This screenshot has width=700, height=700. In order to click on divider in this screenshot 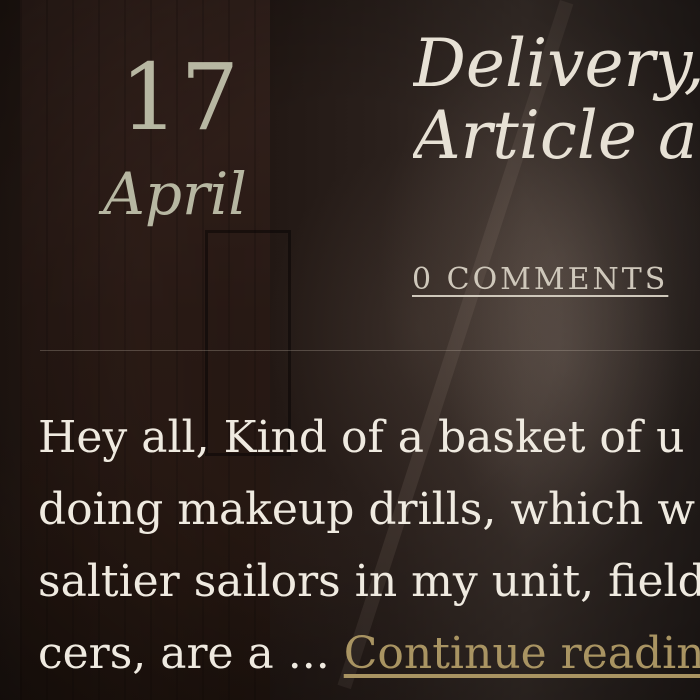, I will do `click(370, 350)`.